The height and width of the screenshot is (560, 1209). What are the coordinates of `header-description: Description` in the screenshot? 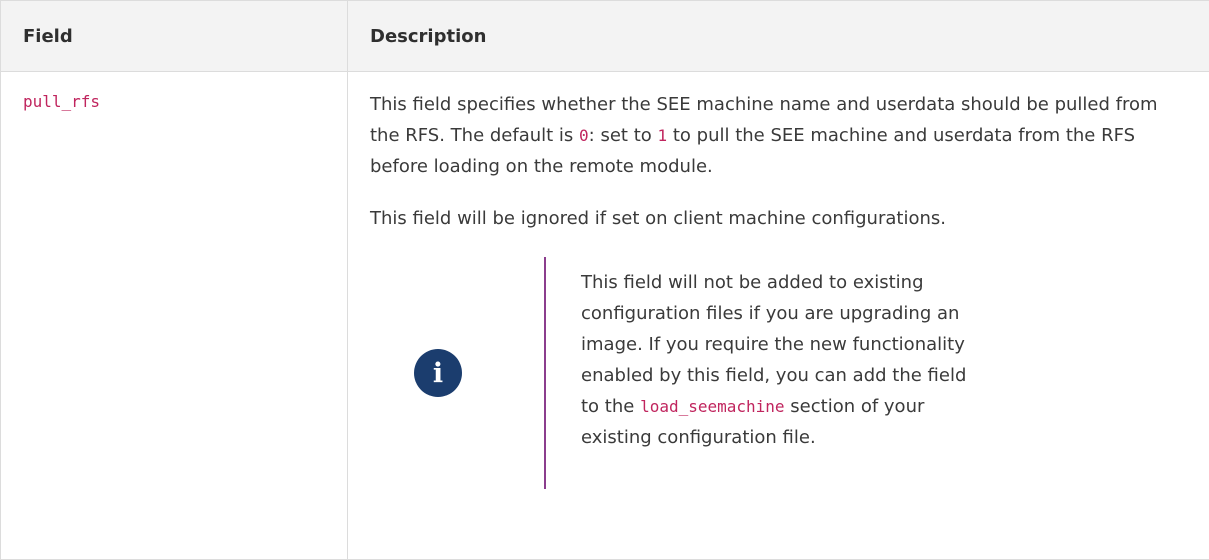 It's located at (778, 36).